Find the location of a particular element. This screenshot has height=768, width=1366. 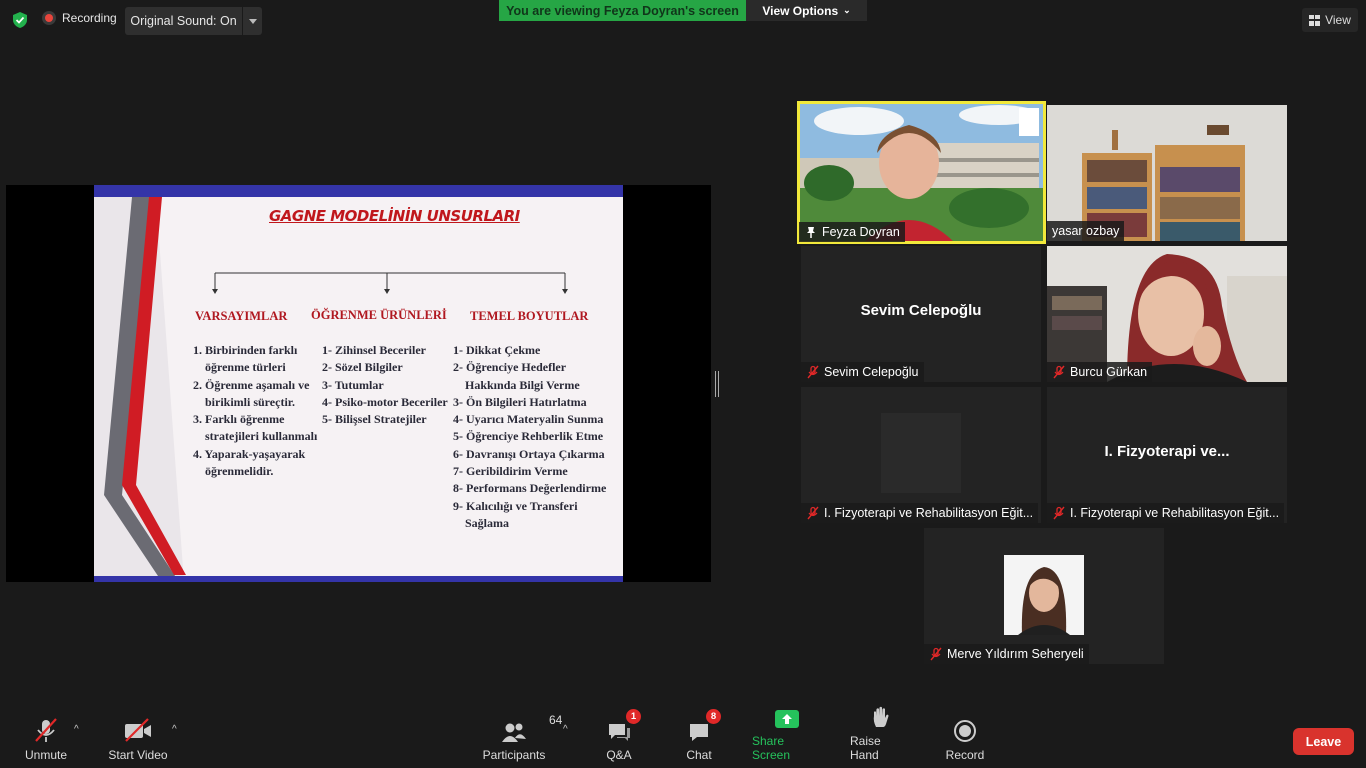

video-options-caret: ^ is located at coordinates (174, 729).